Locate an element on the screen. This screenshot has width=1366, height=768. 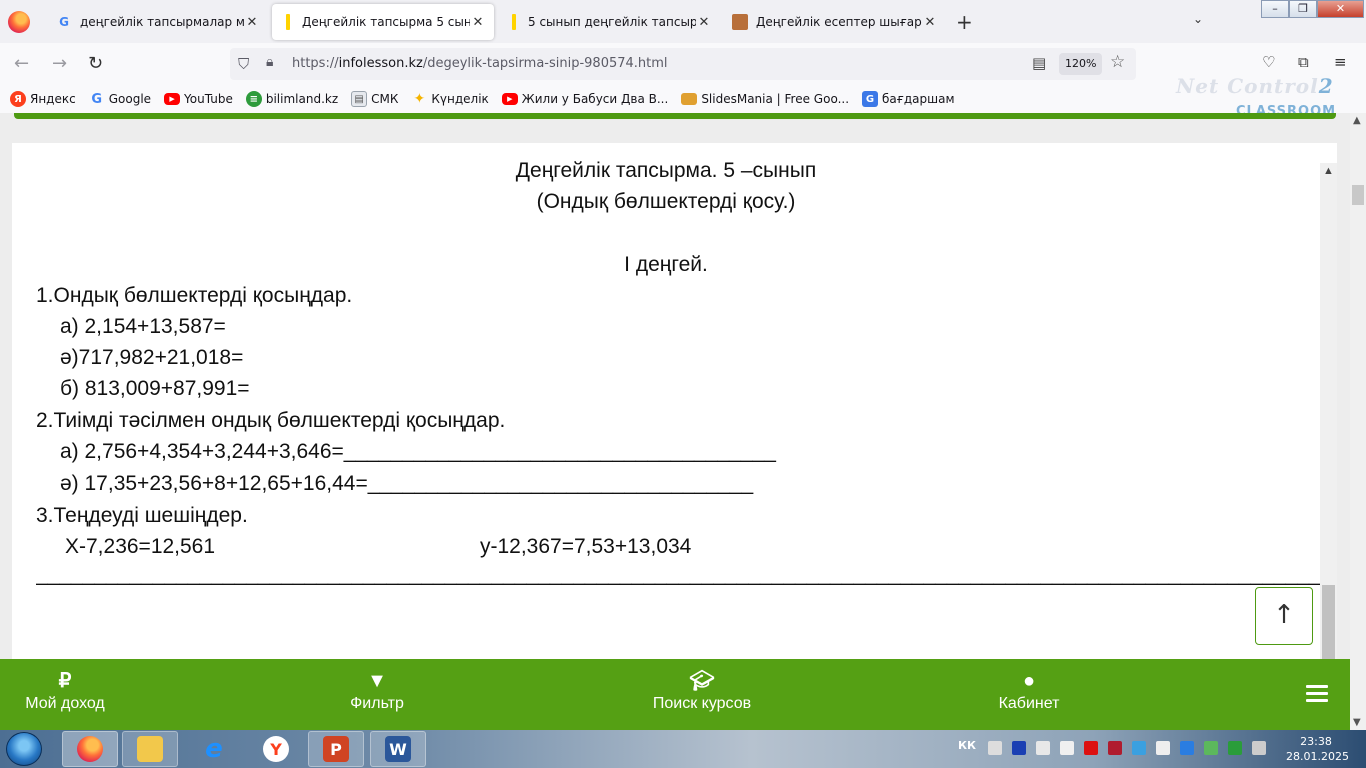
firefox-icon is located at coordinates (90, 749).